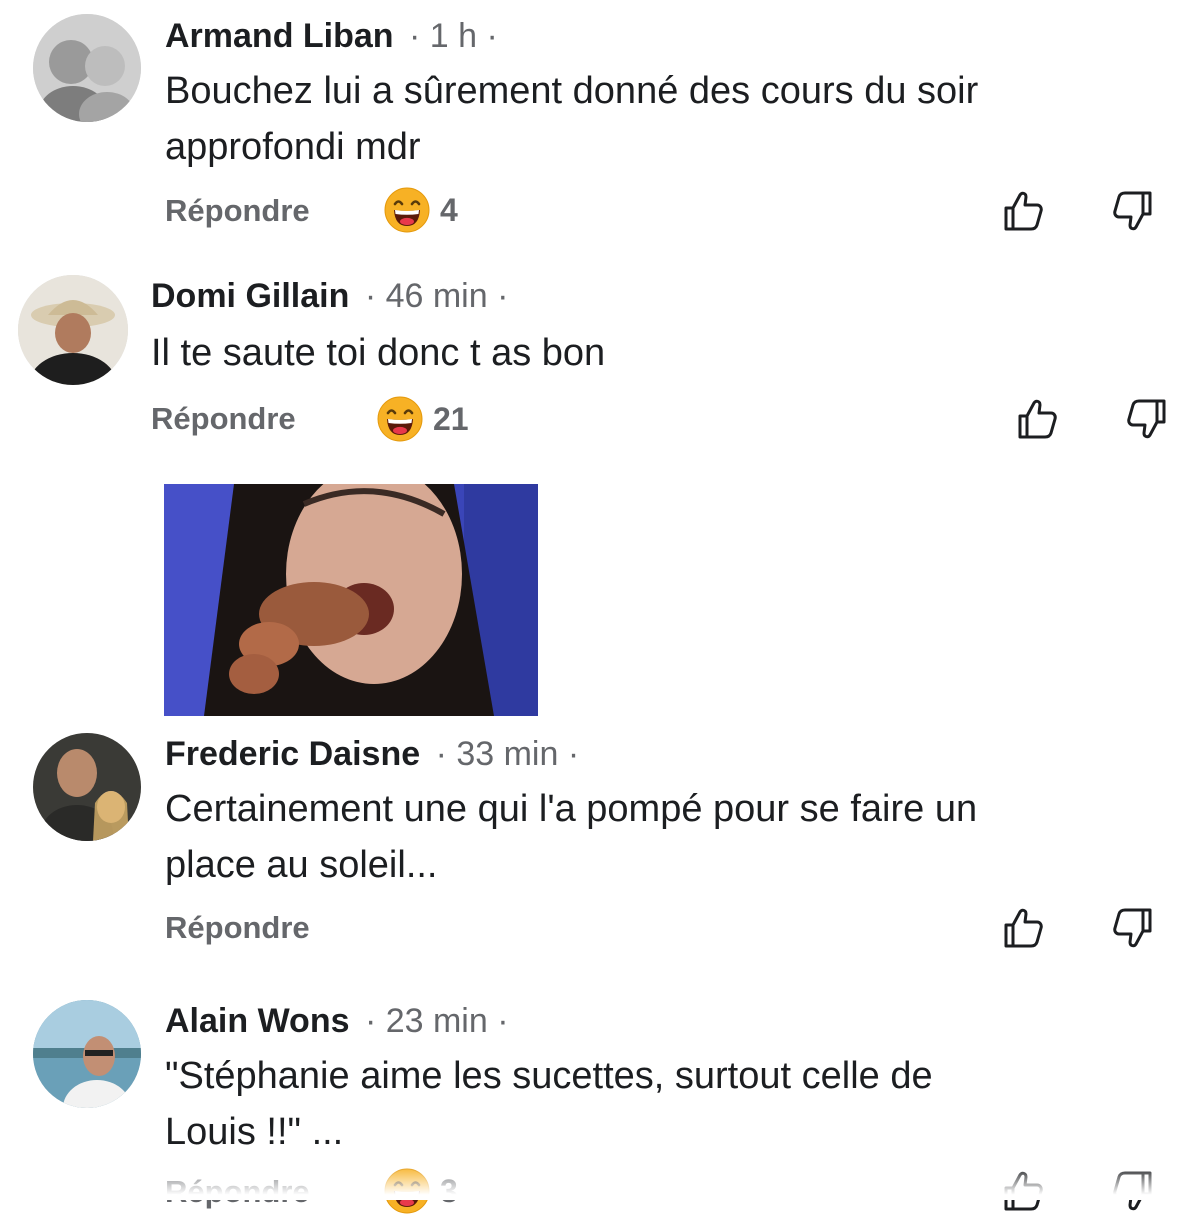 This screenshot has width=1200, height=1214. Describe the element at coordinates (453, 36) in the screenshot. I see `timestamp: · 1 h ·` at that location.